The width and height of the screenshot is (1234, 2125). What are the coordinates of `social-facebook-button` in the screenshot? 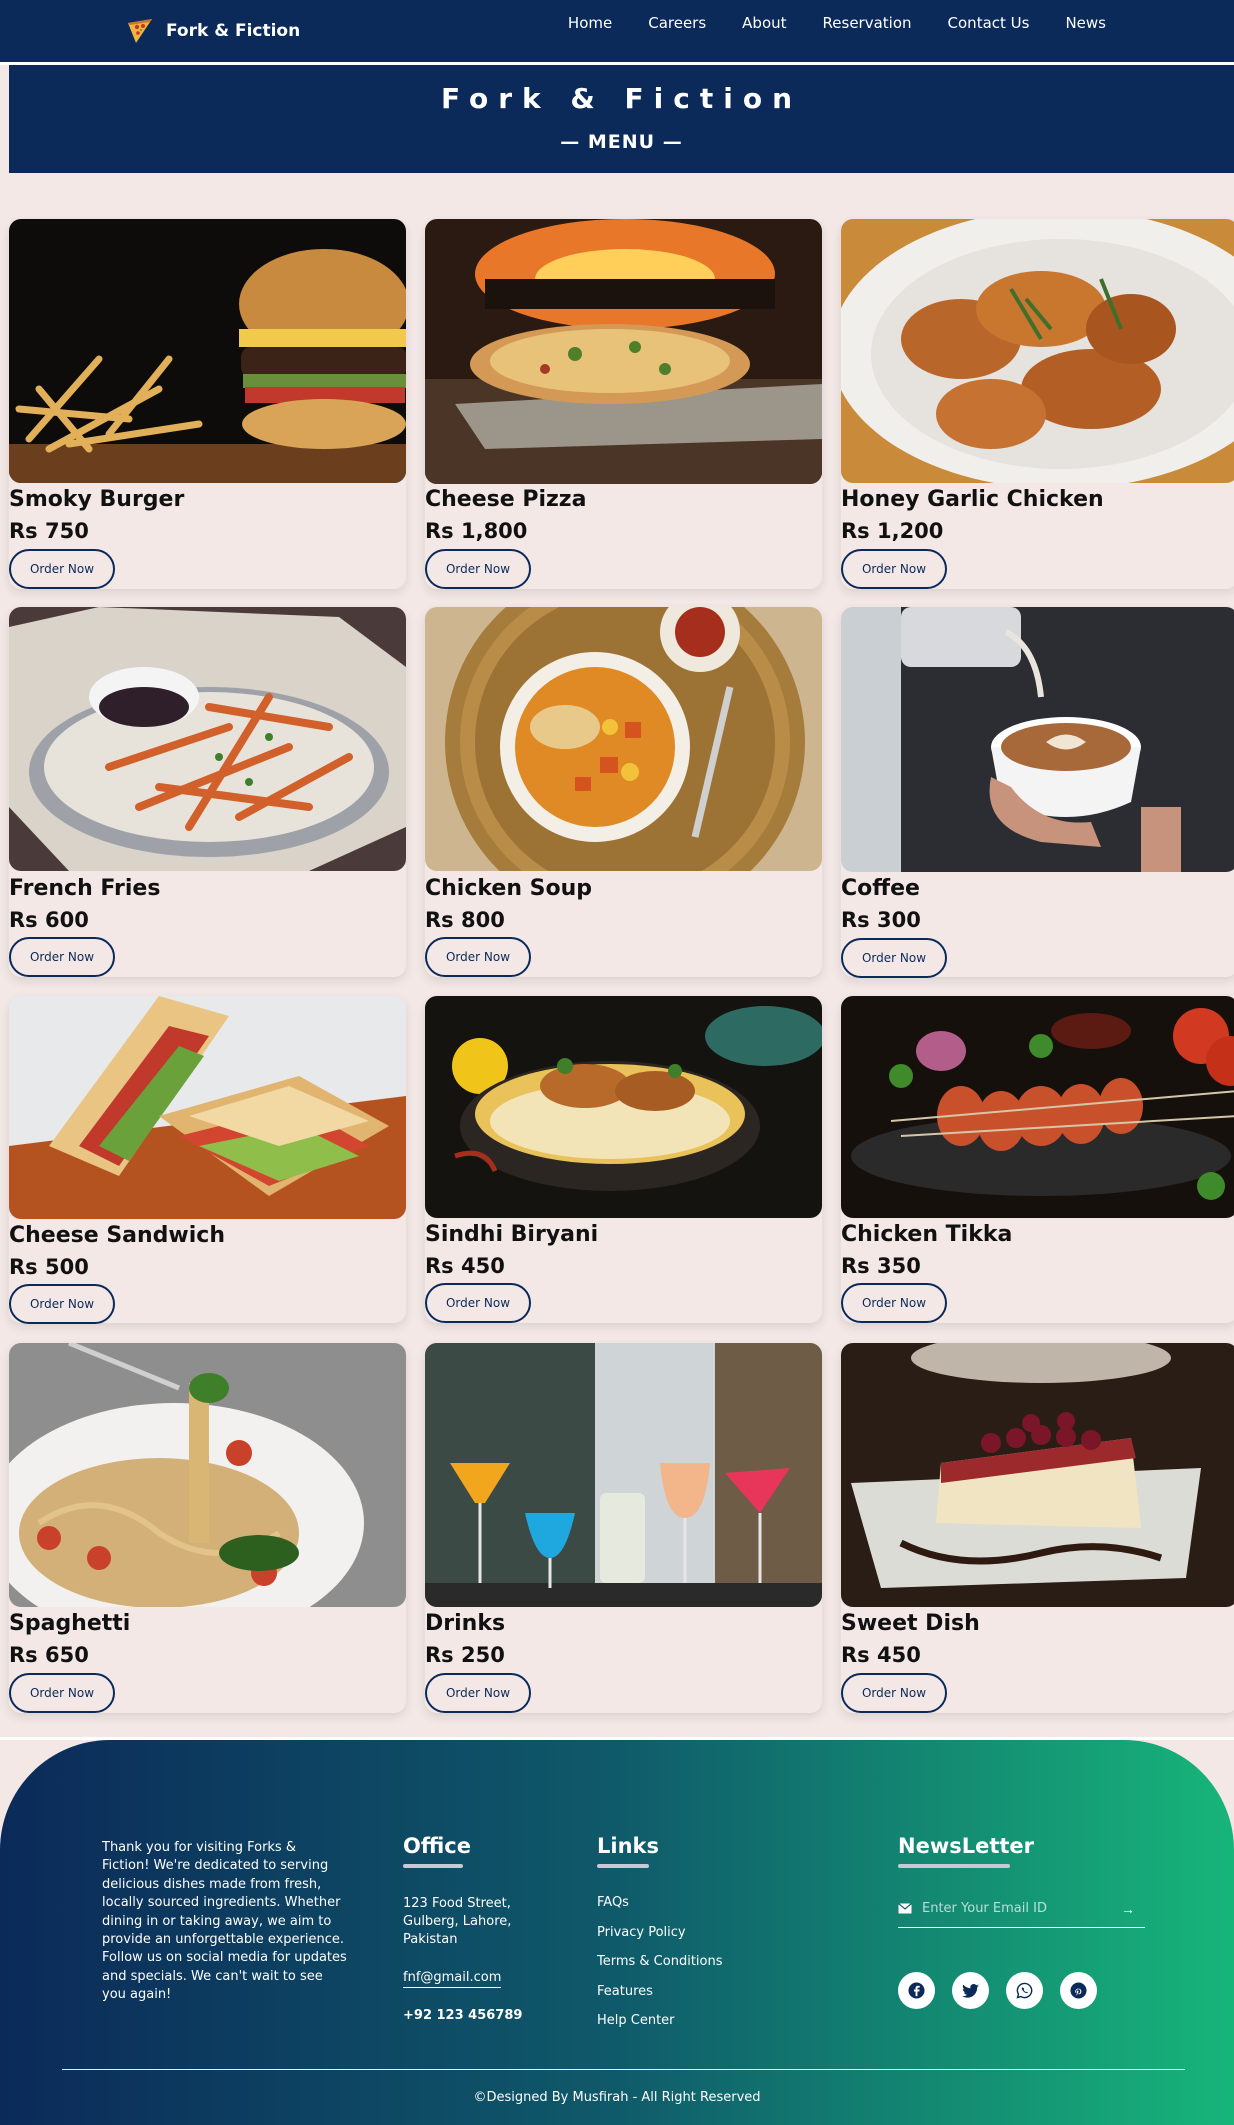 It's located at (916, 1990).